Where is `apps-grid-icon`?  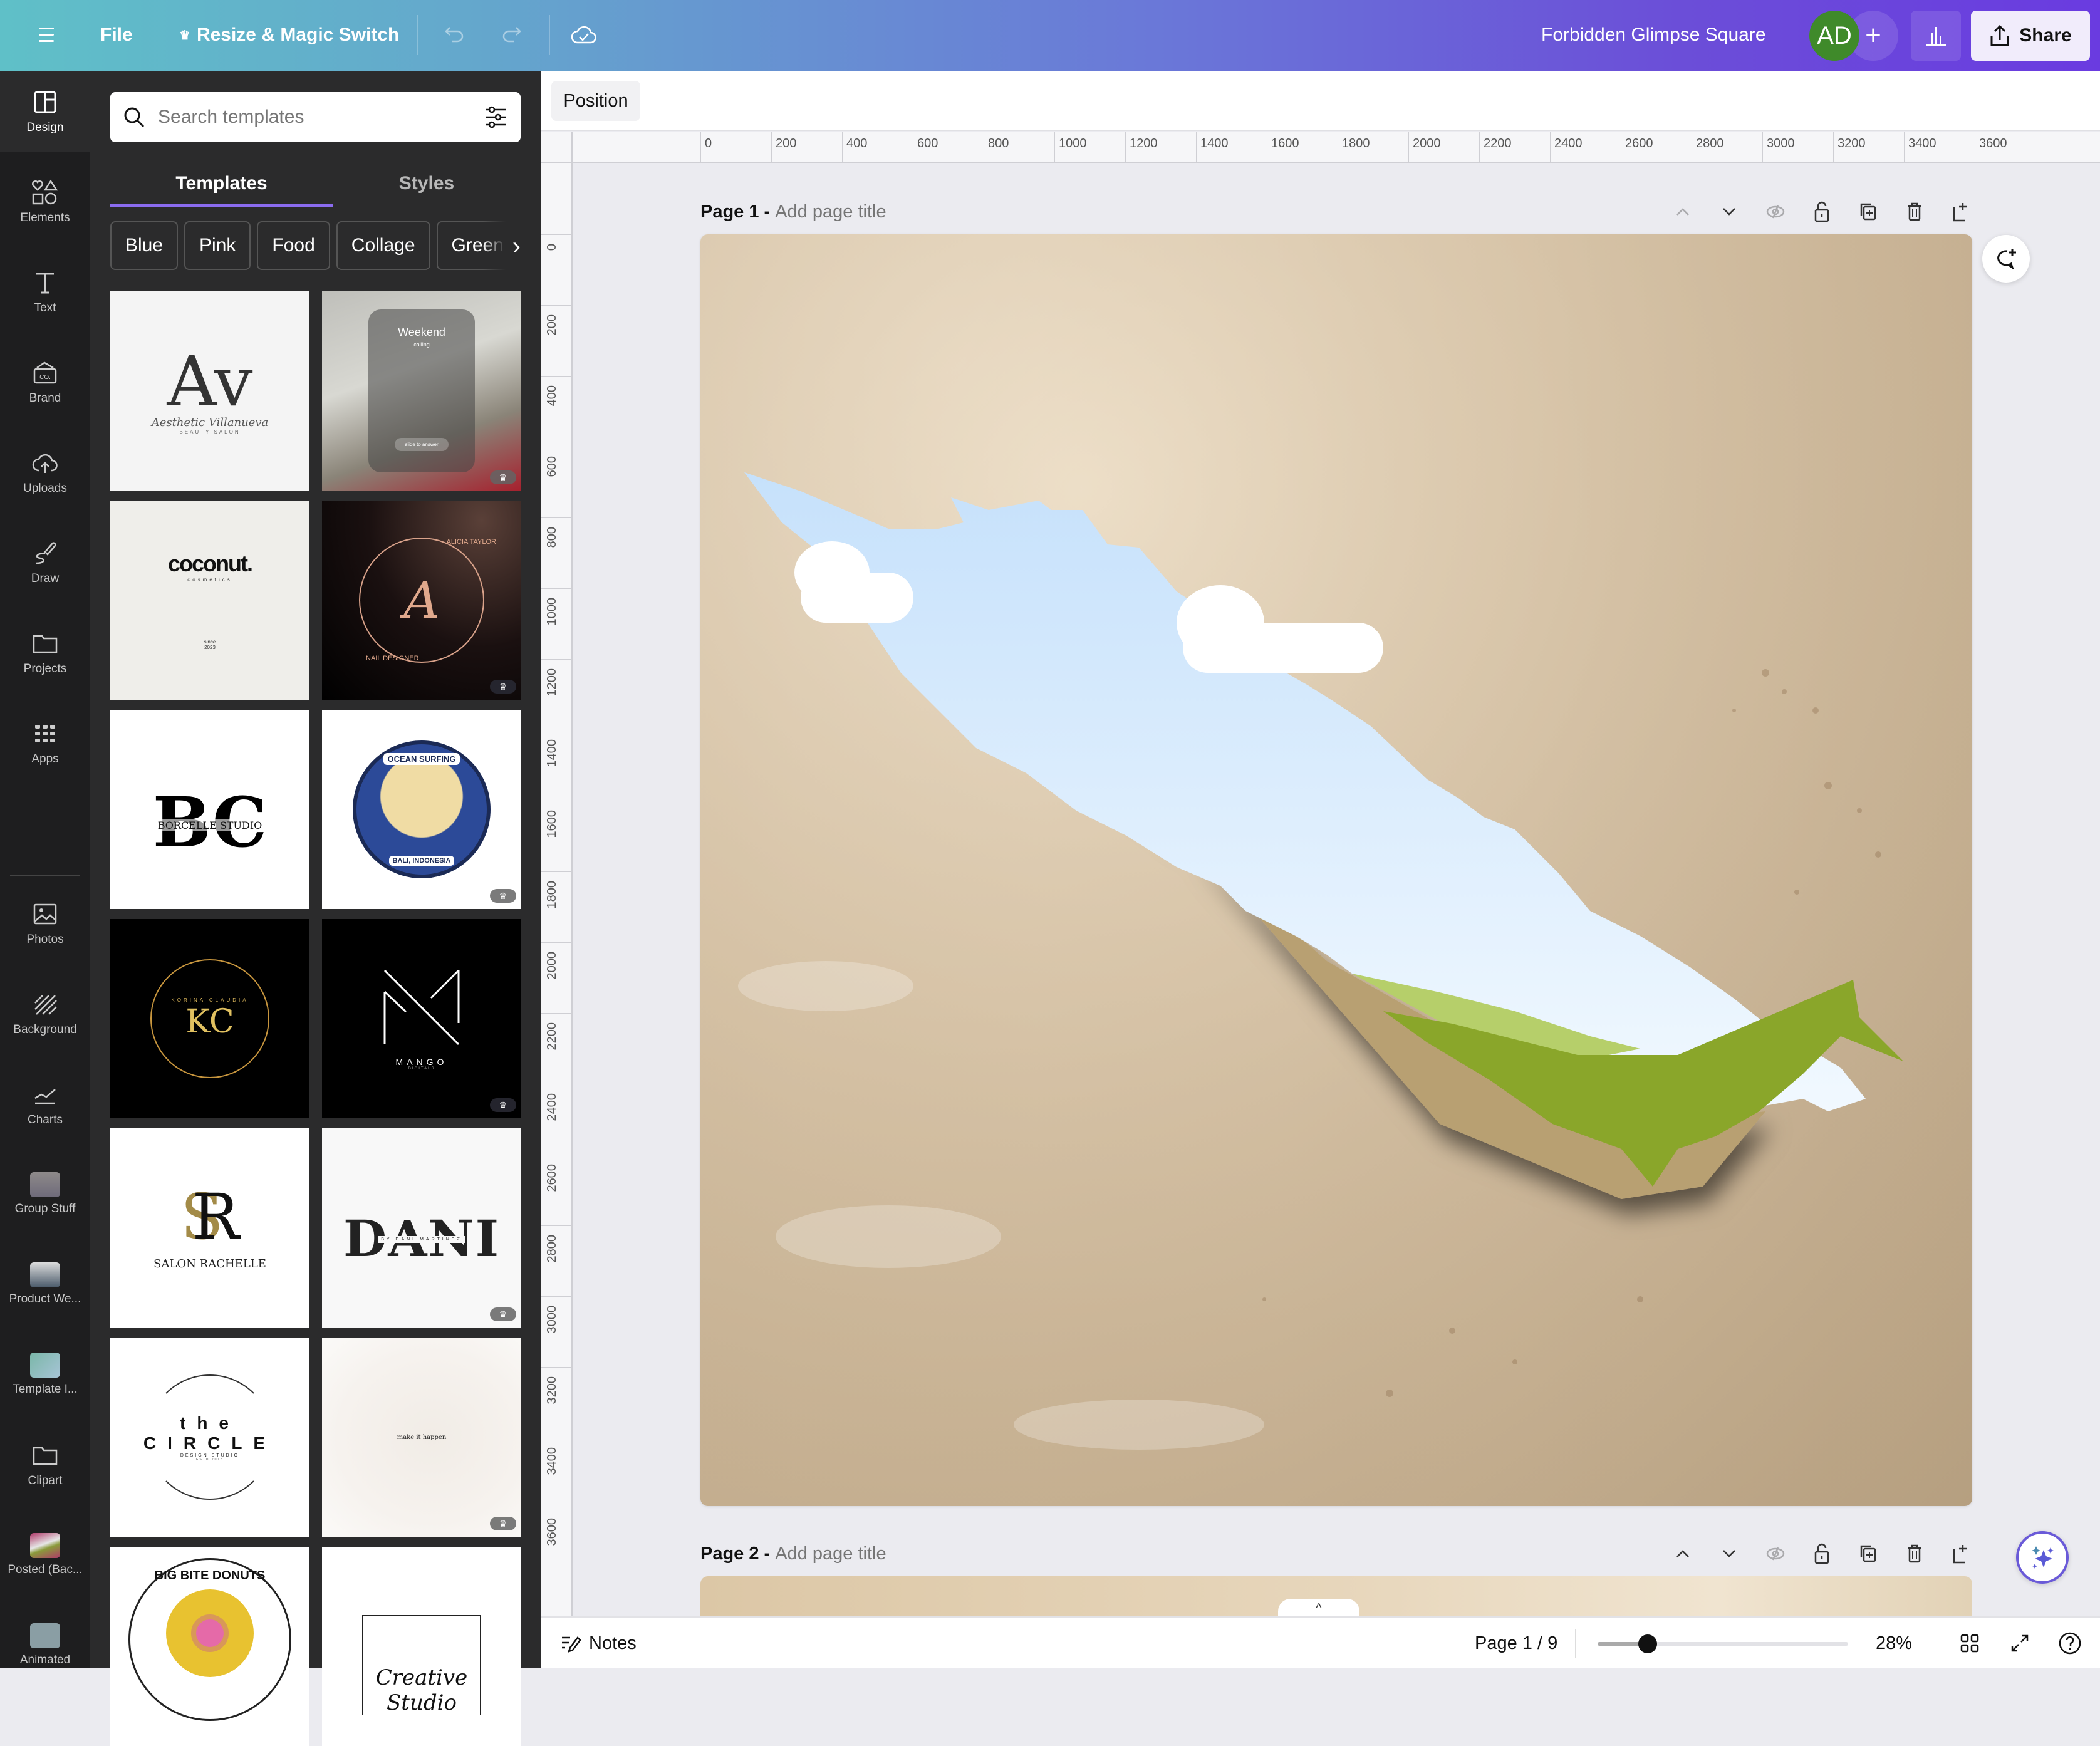 apps-grid-icon is located at coordinates (45, 733).